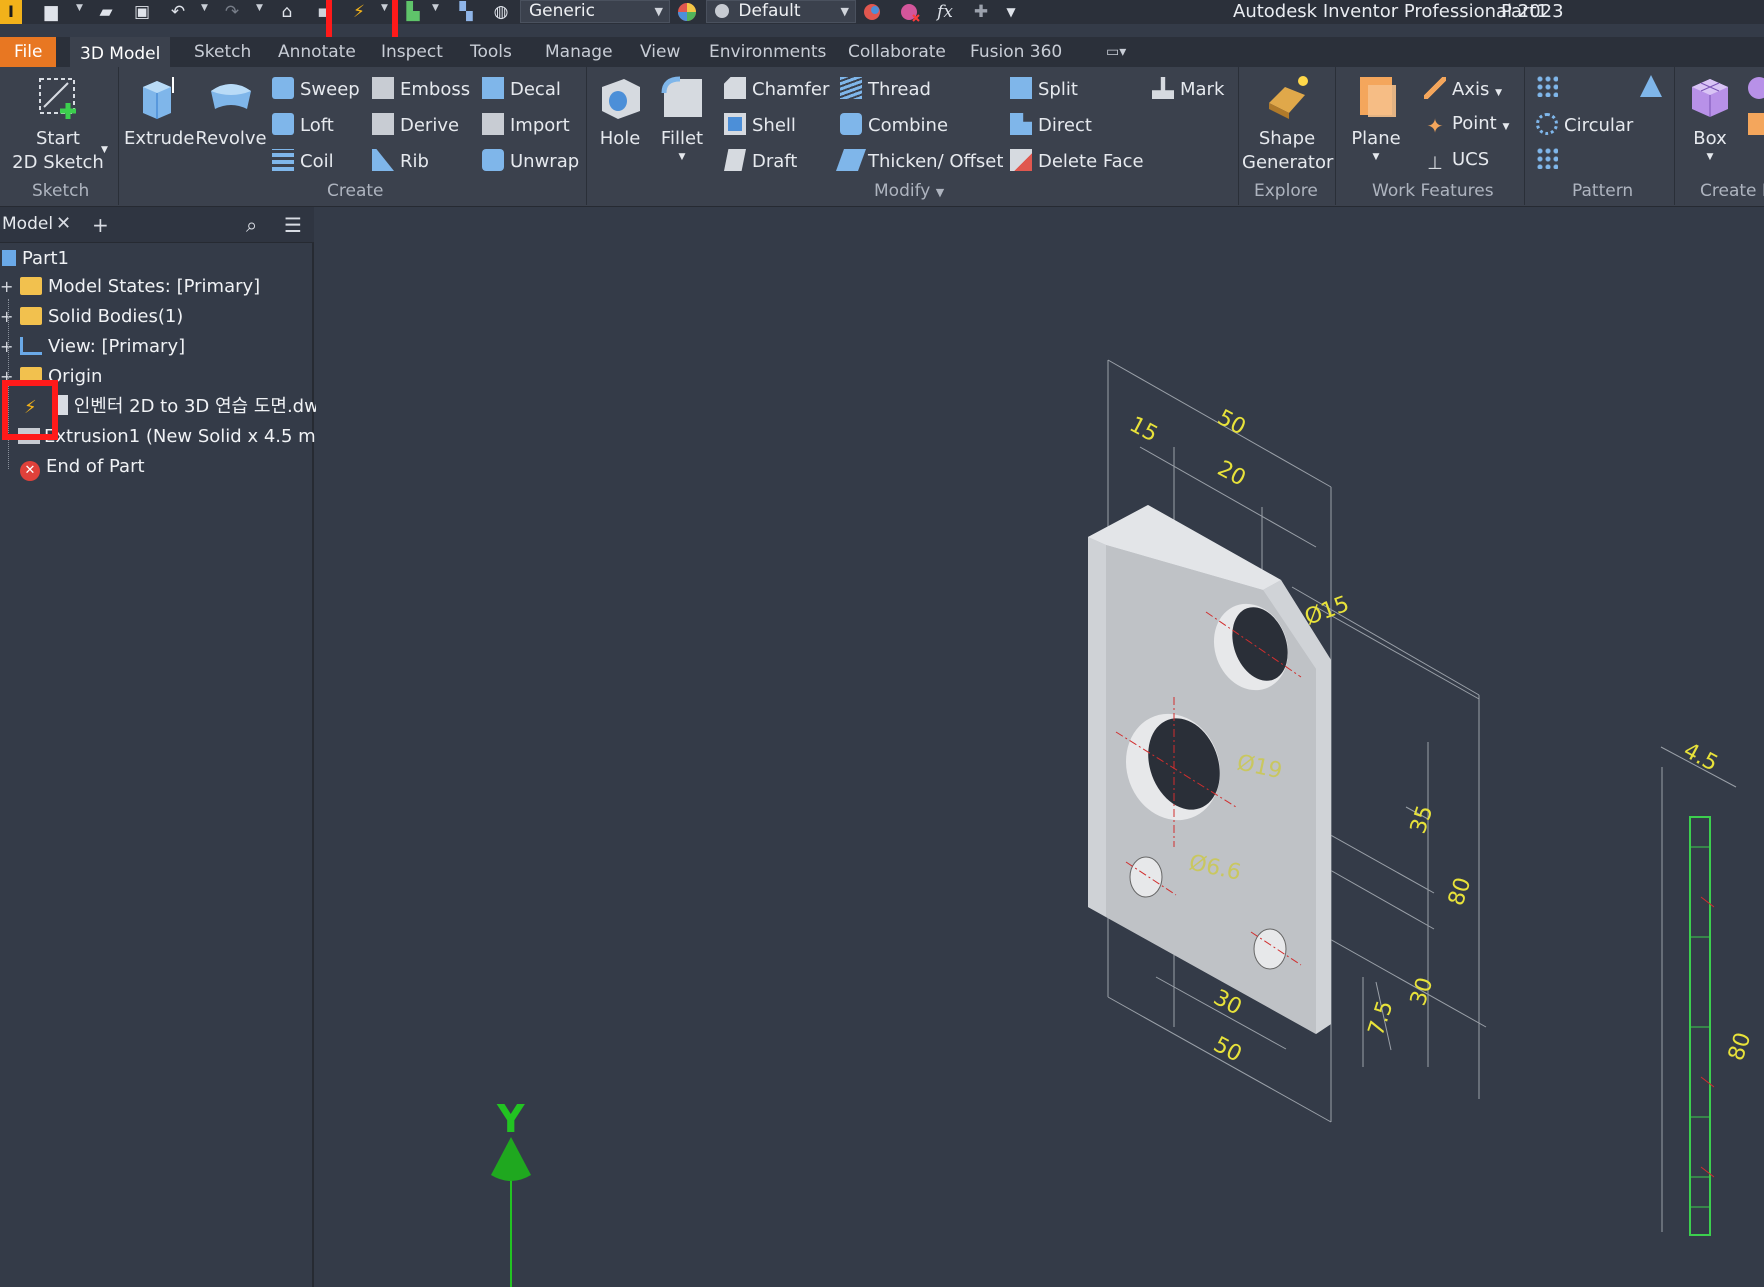  What do you see at coordinates (919, 160) in the screenshot?
I see `thicken-offset-button: Thicken/ Offset` at bounding box center [919, 160].